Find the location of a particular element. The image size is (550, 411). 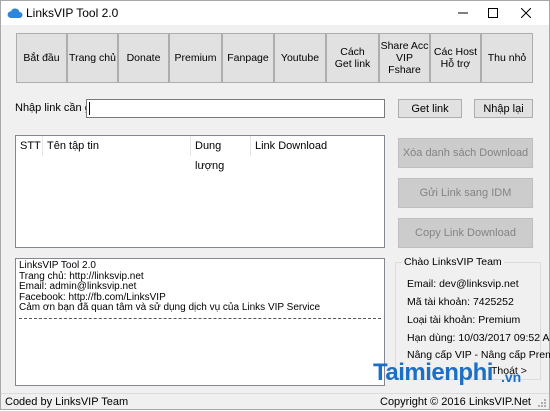

column-header-size: Dung lượng is located at coordinates (221, 154).